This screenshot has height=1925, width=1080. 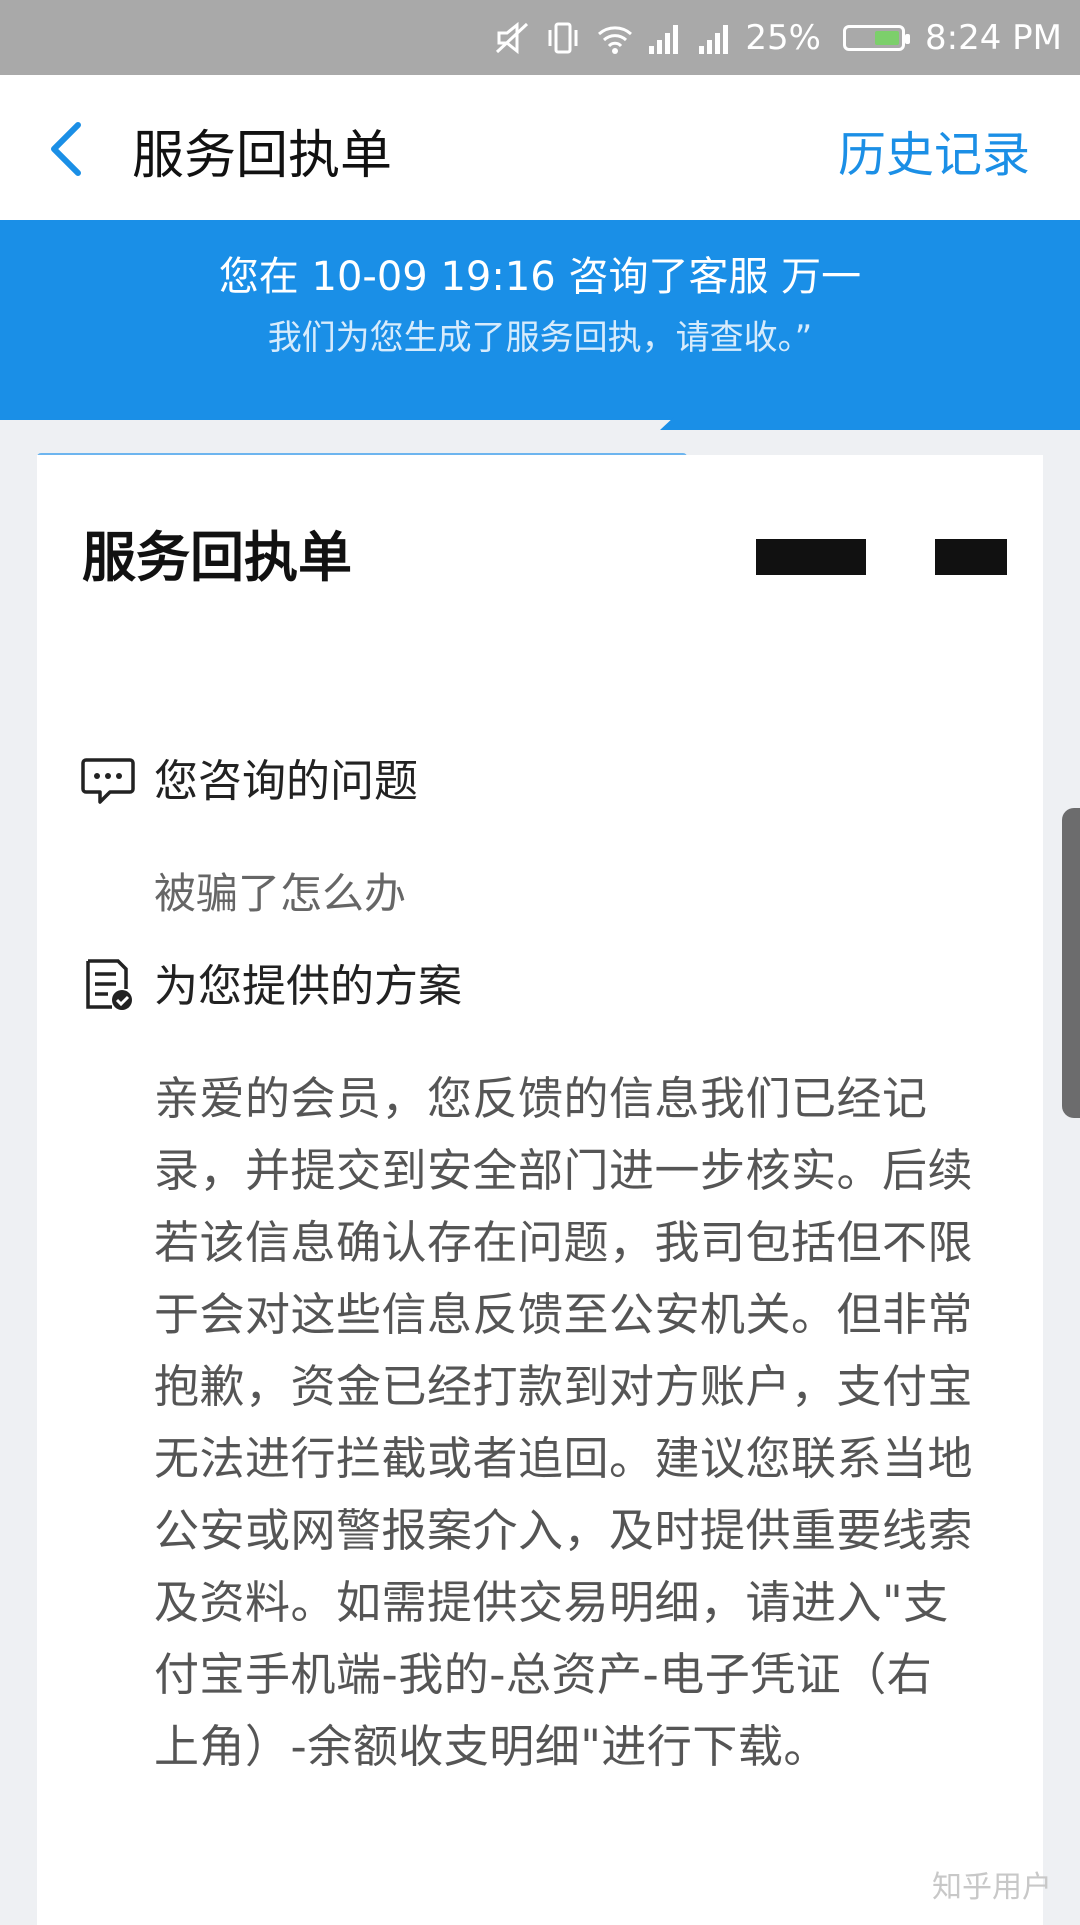 I want to click on card-title: 服务回执单, so click(x=217, y=557).